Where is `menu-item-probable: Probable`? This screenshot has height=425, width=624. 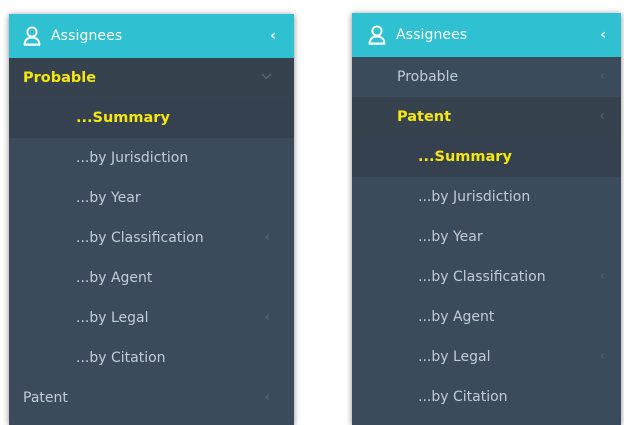 menu-item-probable: Probable is located at coordinates (151, 78).